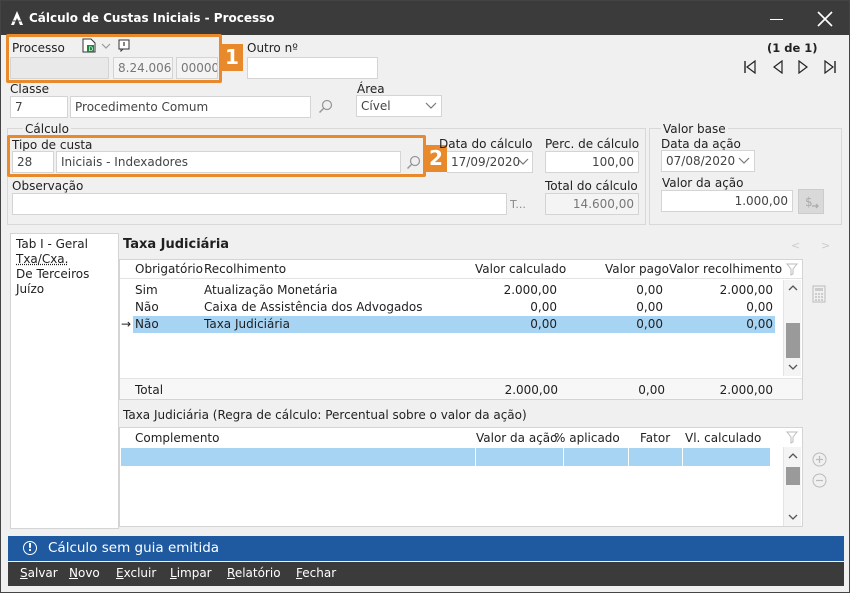 The image size is (850, 593). I want to click on col-complemento: Complemento, so click(177, 438).